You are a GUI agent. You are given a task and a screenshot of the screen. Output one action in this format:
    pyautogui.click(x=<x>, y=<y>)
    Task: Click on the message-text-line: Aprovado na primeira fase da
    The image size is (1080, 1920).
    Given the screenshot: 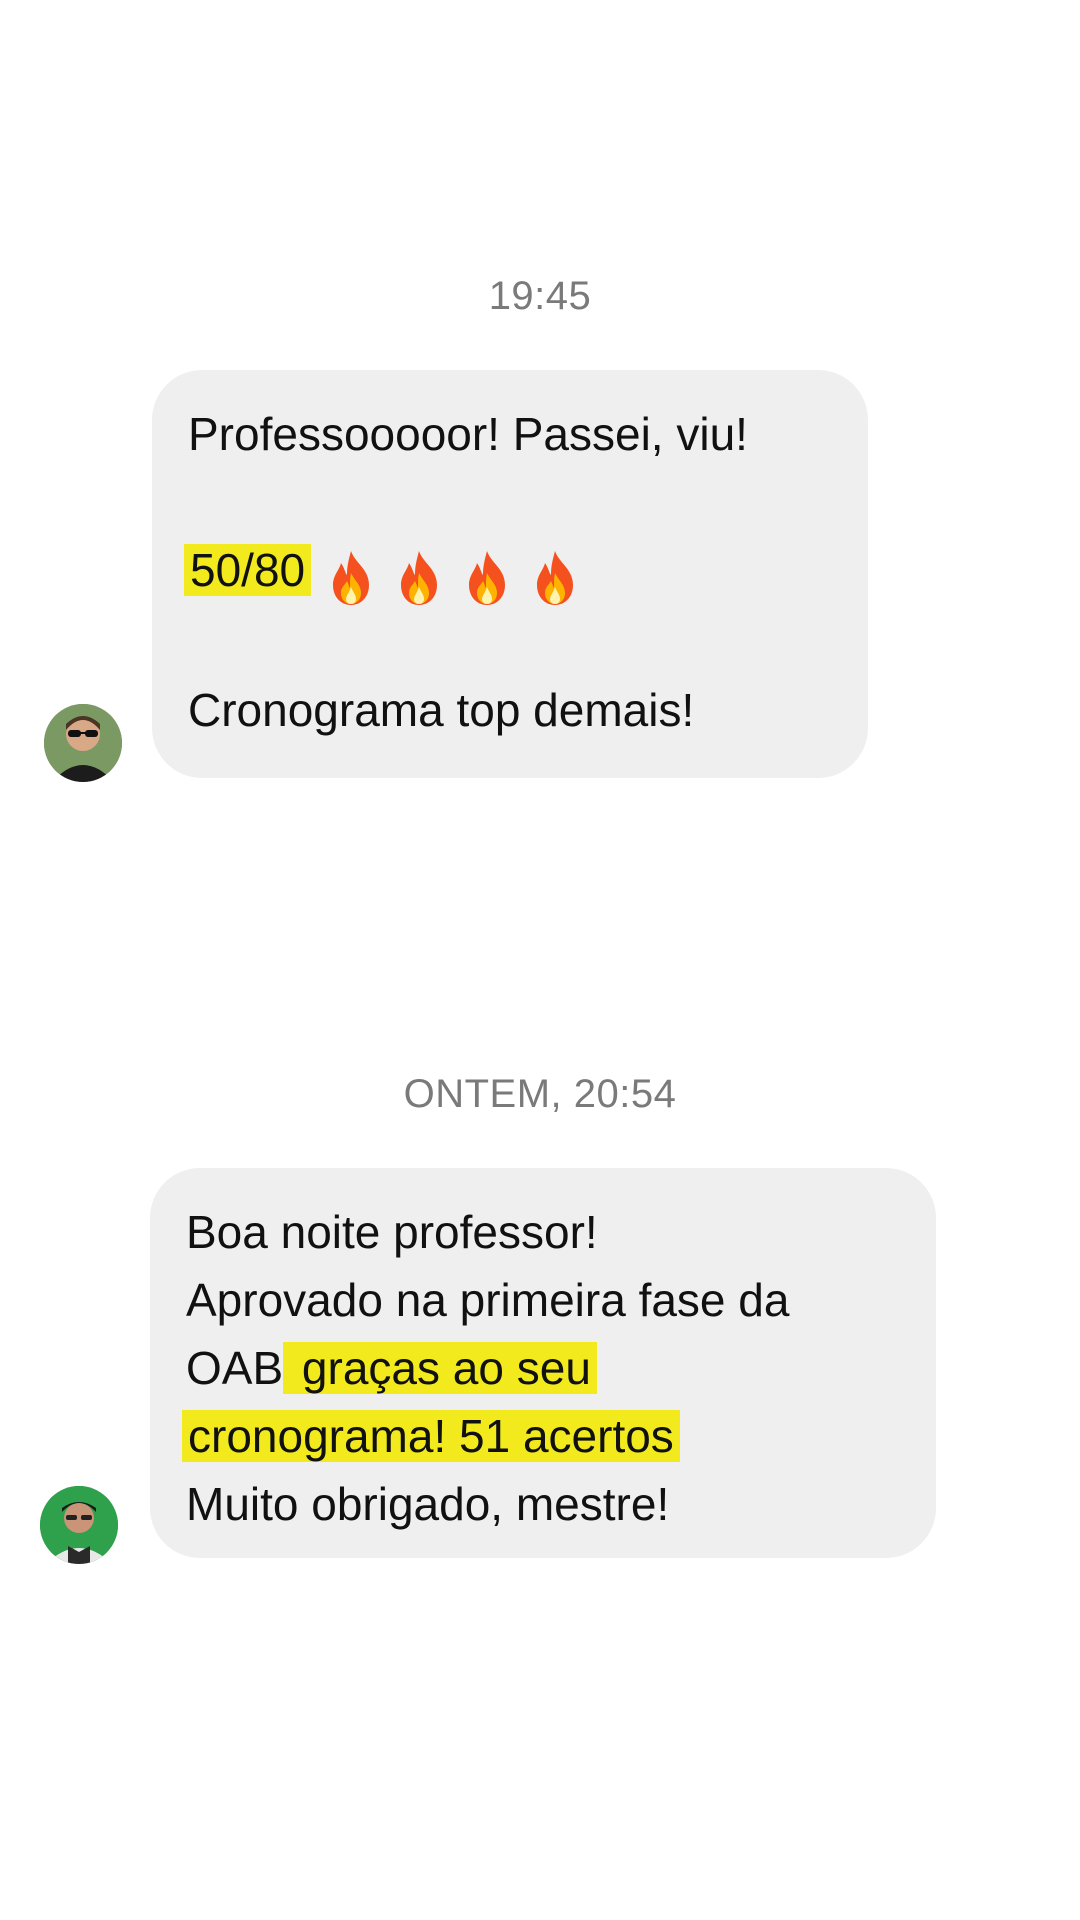 What is the action you would take?
    pyautogui.click(x=488, y=1300)
    